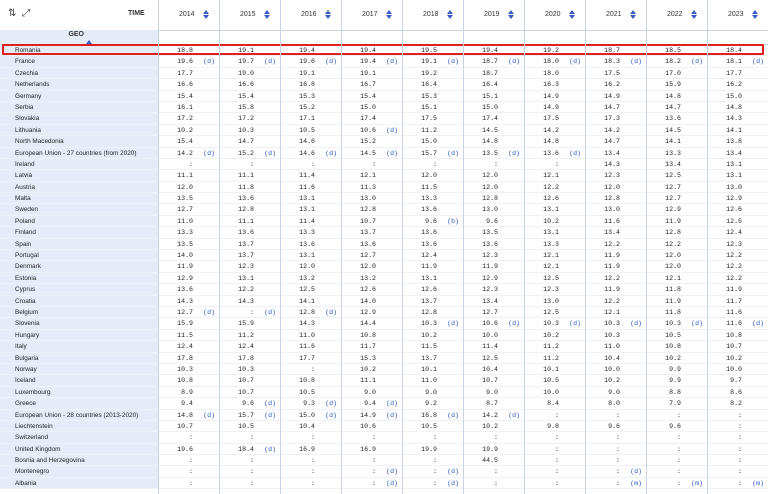 The image size is (768, 494). I want to click on swap-icon: ⇅, so click(12, 14).